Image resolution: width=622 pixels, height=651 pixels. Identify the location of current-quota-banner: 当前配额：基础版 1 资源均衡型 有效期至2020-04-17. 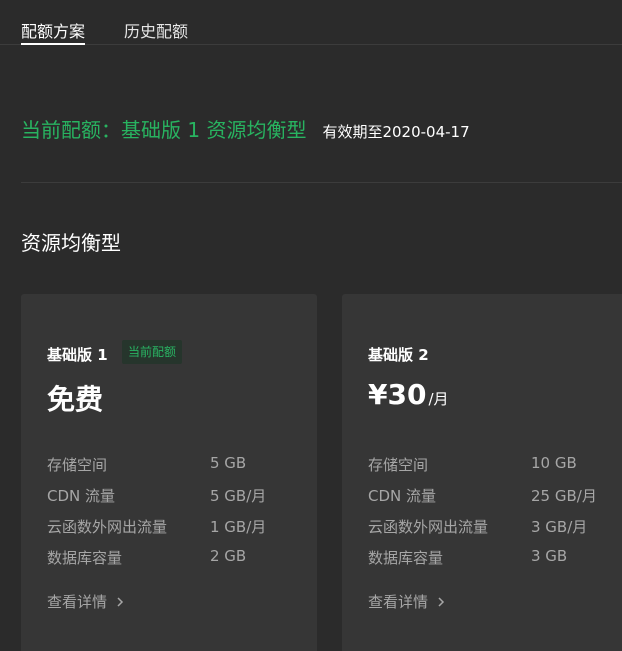
(245, 128).